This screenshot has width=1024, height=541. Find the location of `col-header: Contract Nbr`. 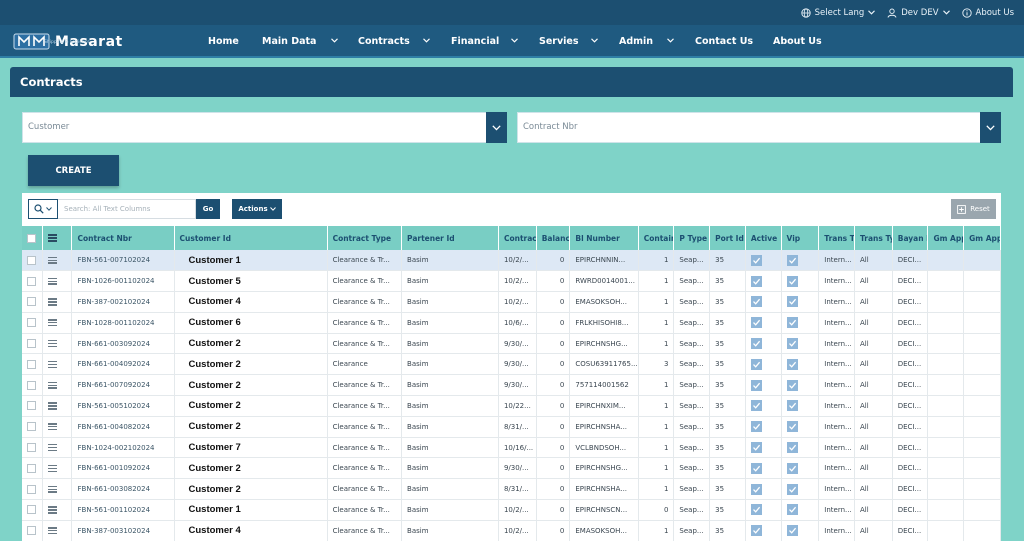

col-header: Contract Nbr is located at coordinates (123, 238).